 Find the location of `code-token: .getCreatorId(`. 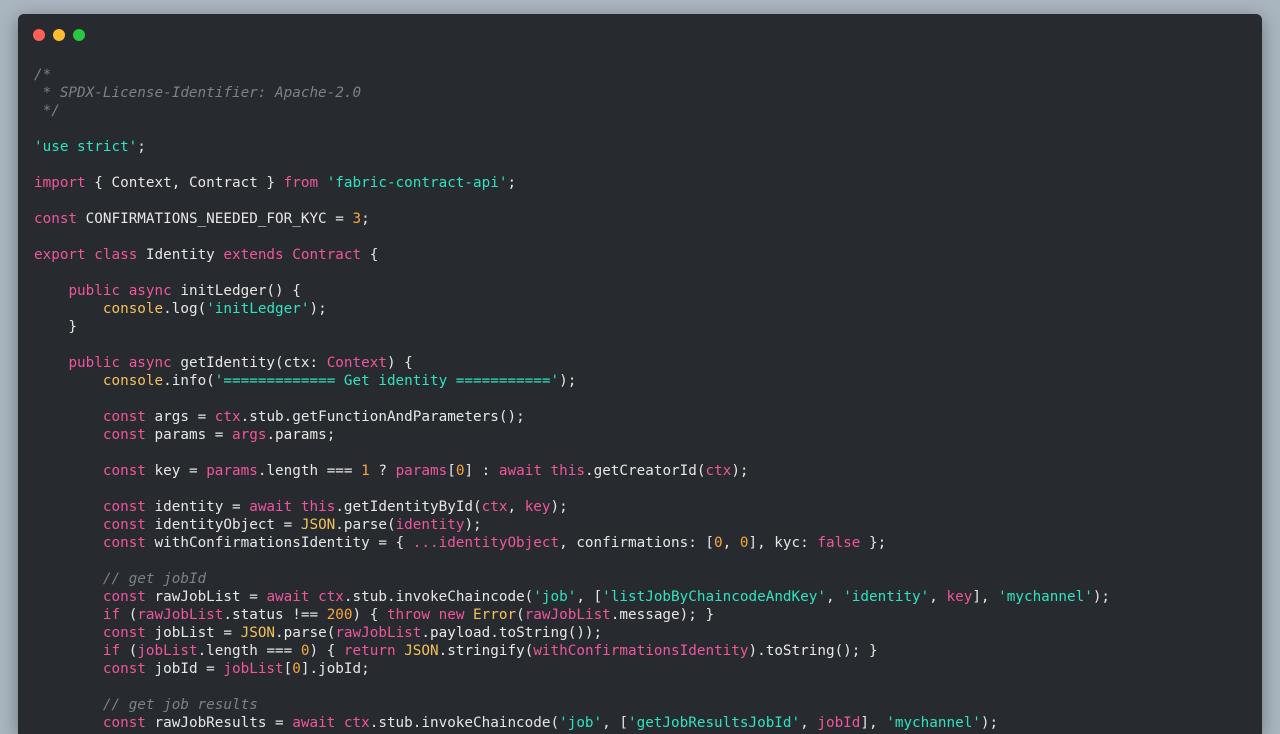

code-token: .getCreatorId( is located at coordinates (645, 471).